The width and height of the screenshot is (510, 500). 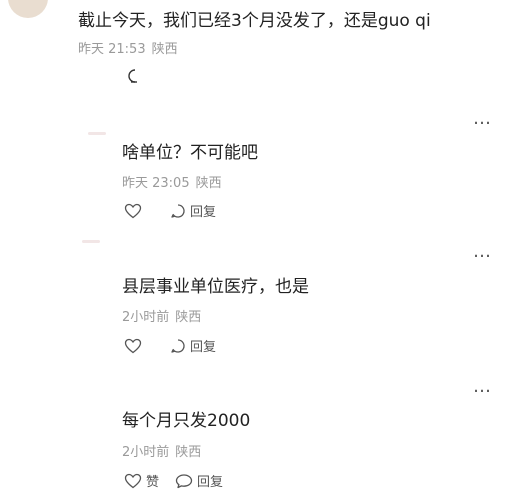 I want to click on reply-text: 每个月只发2000, so click(x=186, y=421).